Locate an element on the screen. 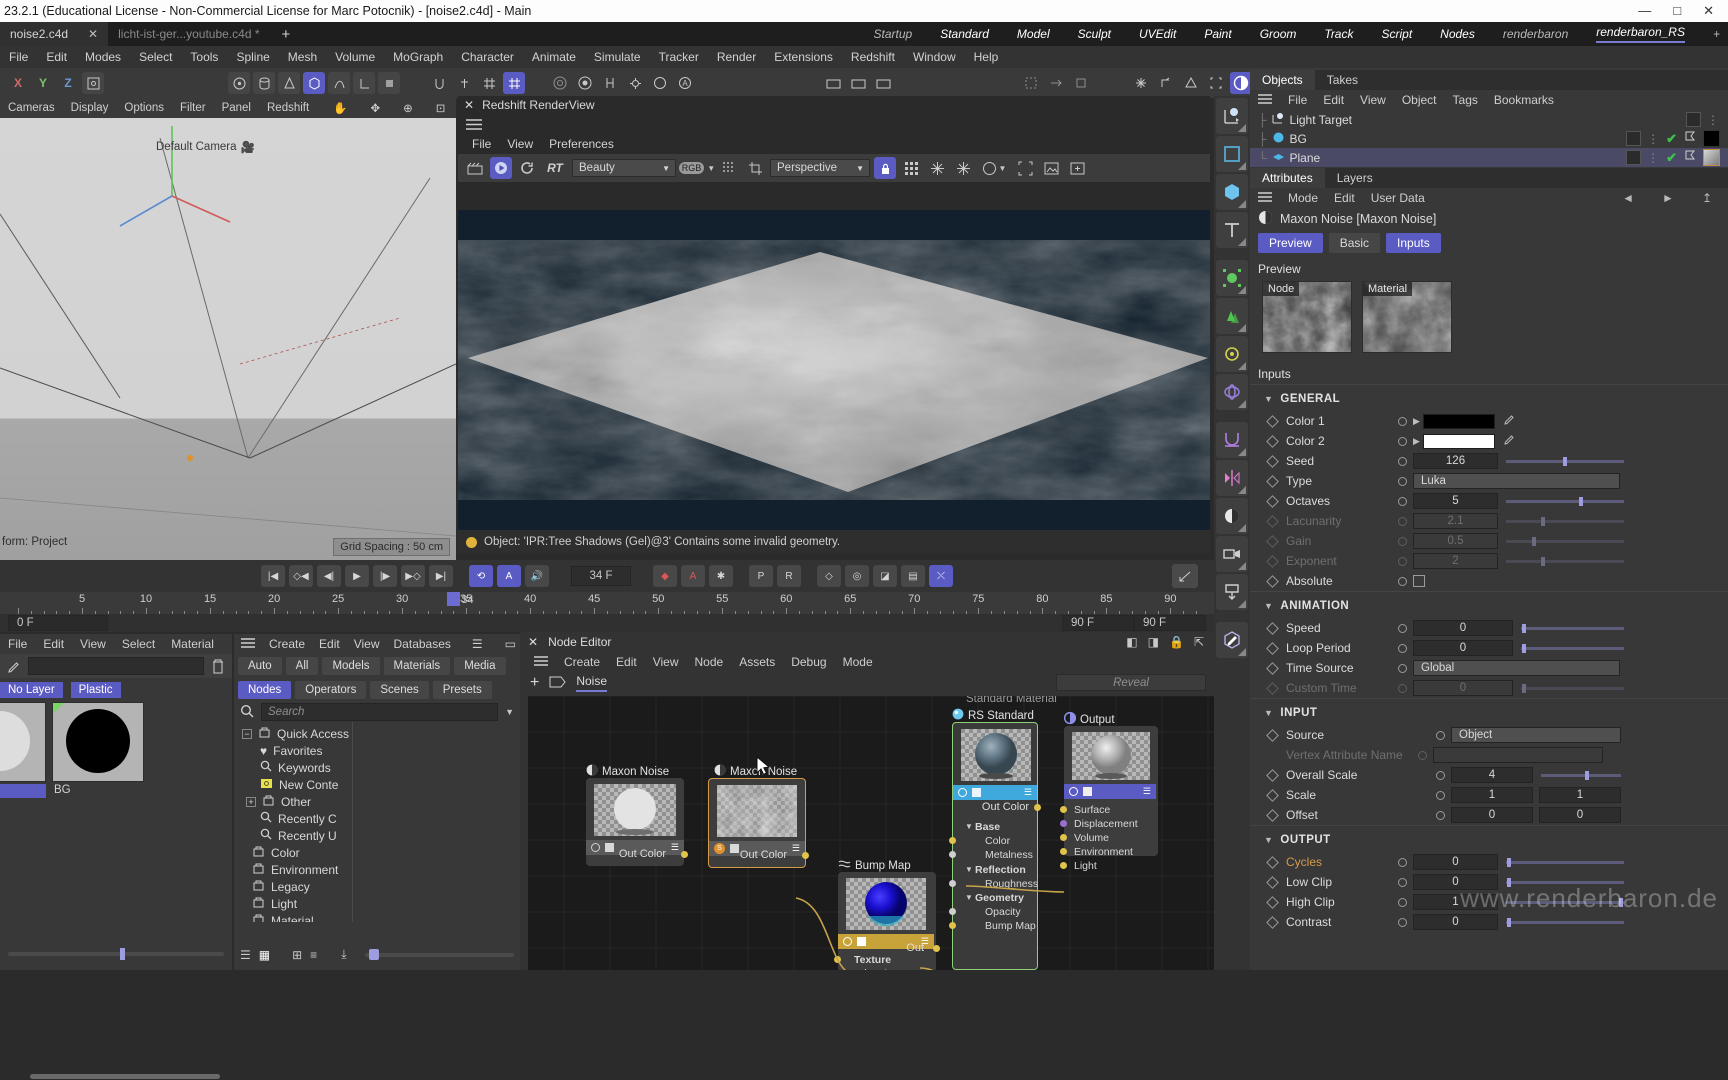 The height and width of the screenshot is (1080, 1728). param-type: Type Luka is located at coordinates (1489, 481).